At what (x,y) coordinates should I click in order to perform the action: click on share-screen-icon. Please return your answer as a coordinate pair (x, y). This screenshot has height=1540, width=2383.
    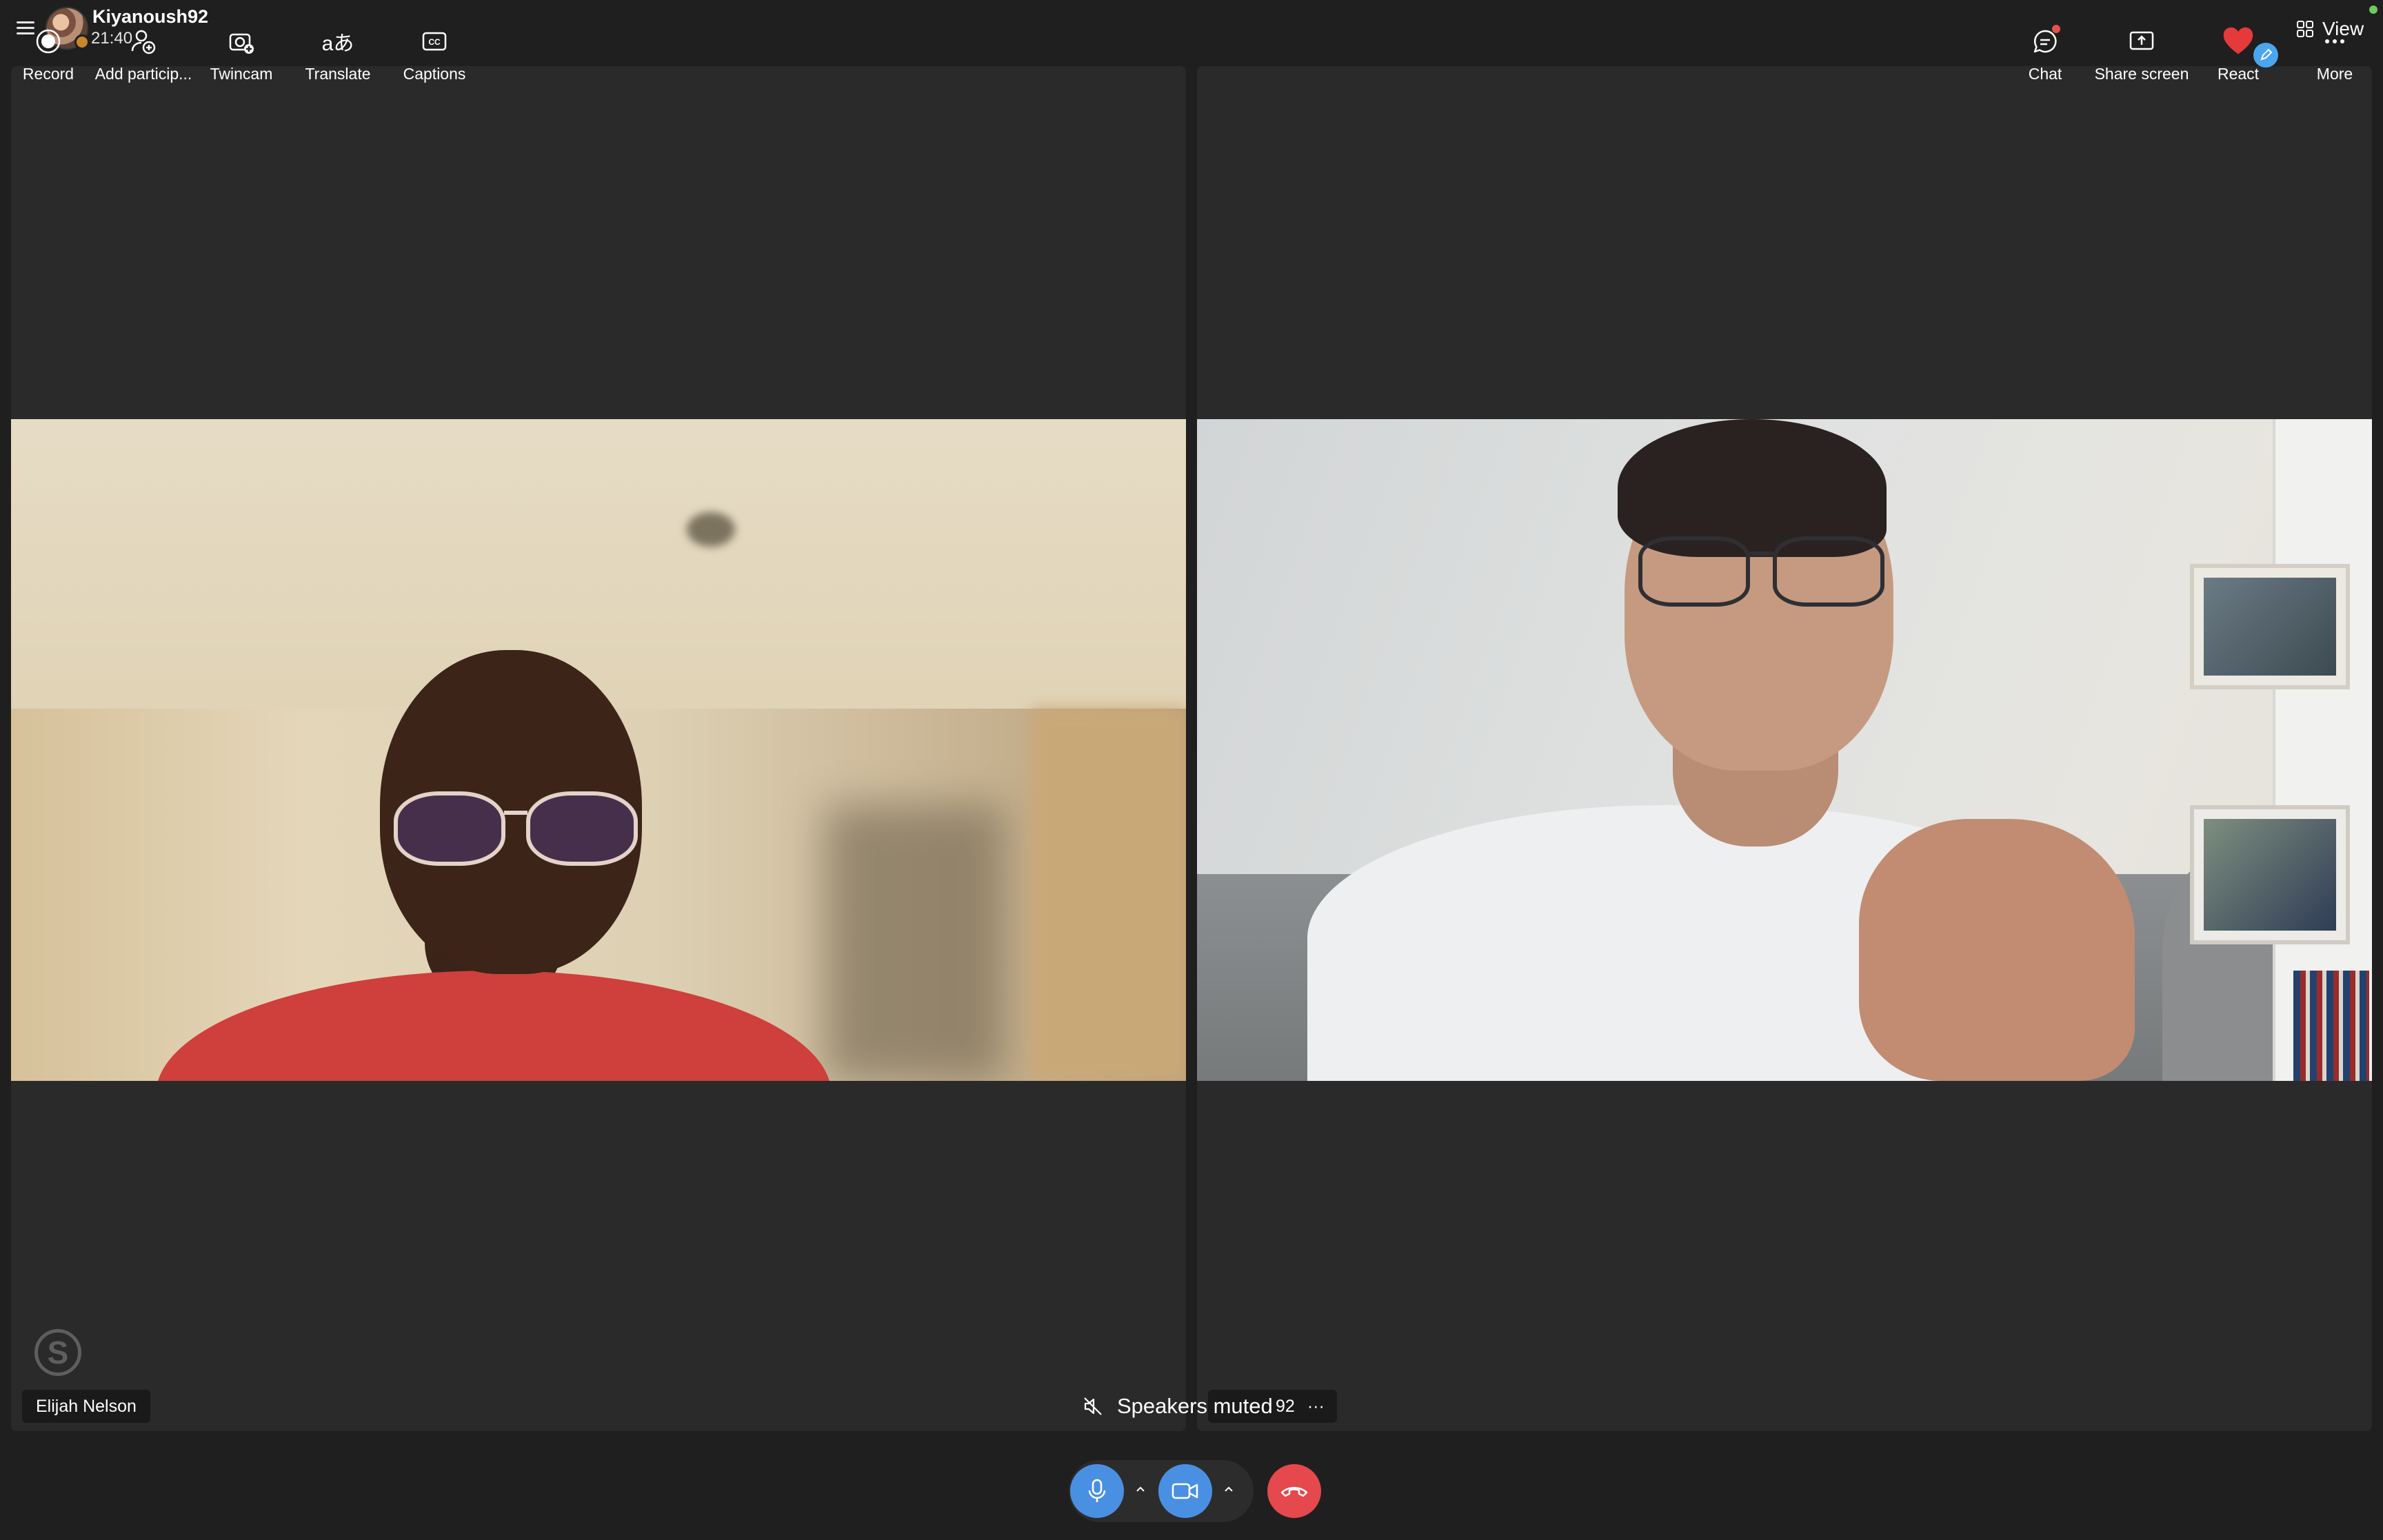
    Looking at the image, I should click on (2141, 42).